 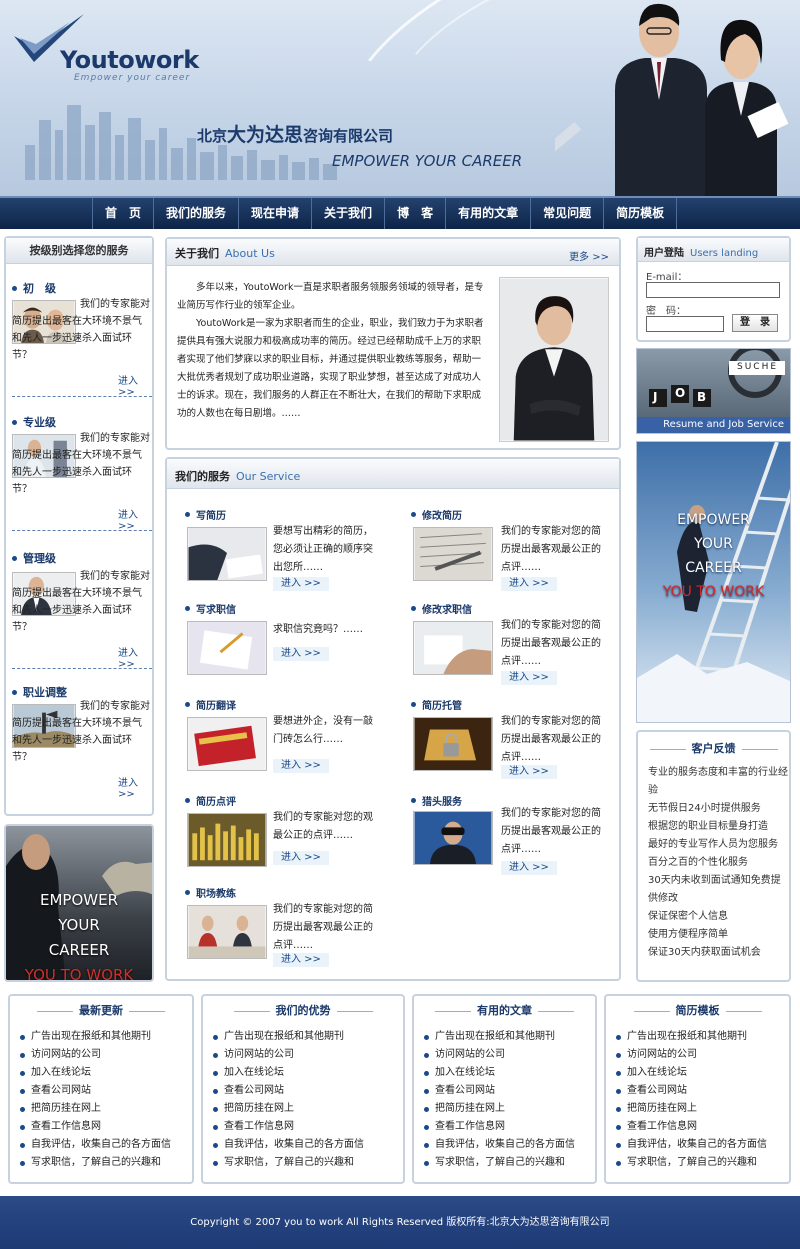 I want to click on service-item-title: 猎头服务, so click(x=436, y=800).